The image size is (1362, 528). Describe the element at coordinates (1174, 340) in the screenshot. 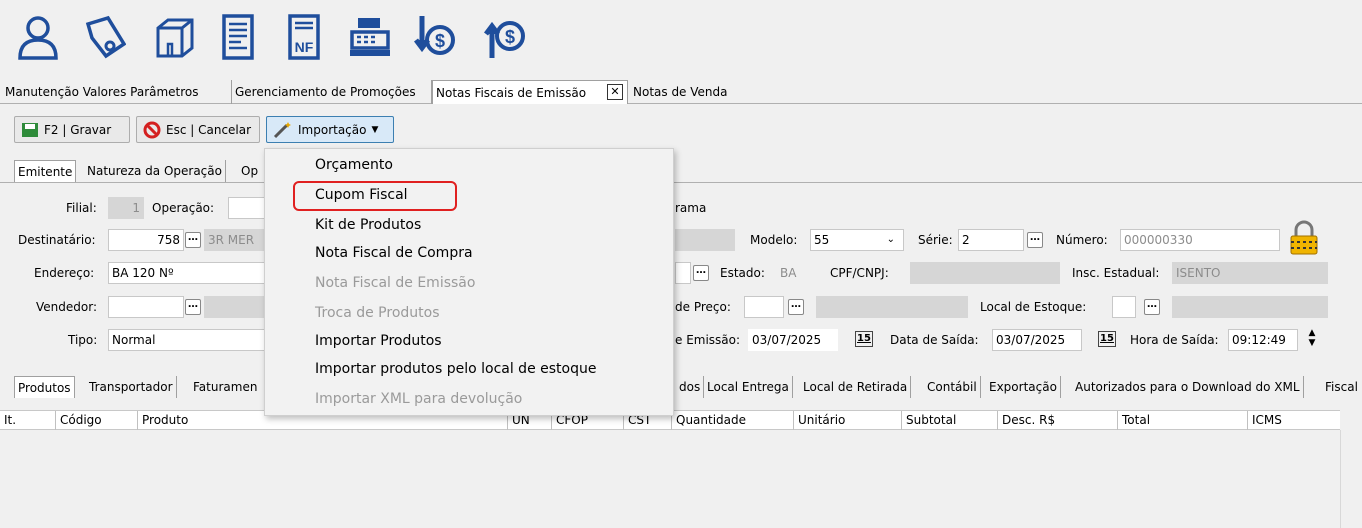

I see `hora-label: Hora de Saída:` at that location.